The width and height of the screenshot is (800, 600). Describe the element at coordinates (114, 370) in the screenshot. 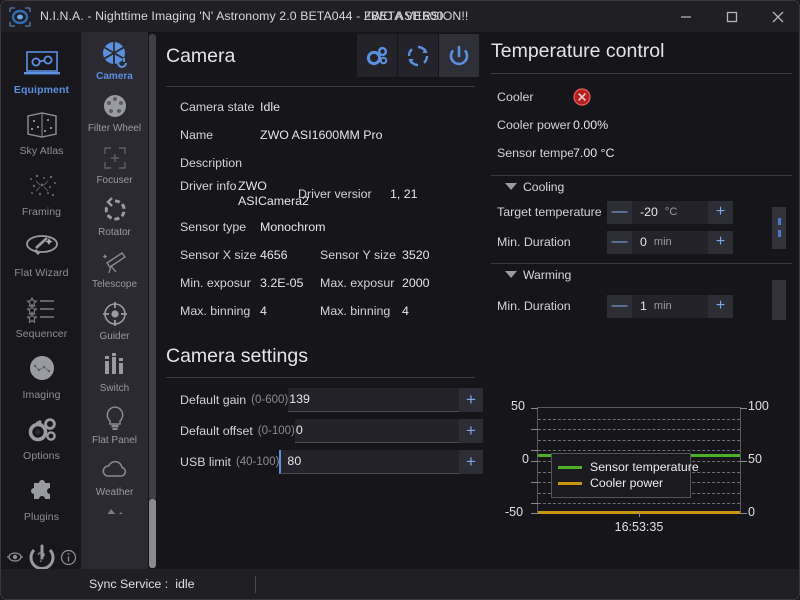

I see `equipment-tab-switch: Switch` at that location.